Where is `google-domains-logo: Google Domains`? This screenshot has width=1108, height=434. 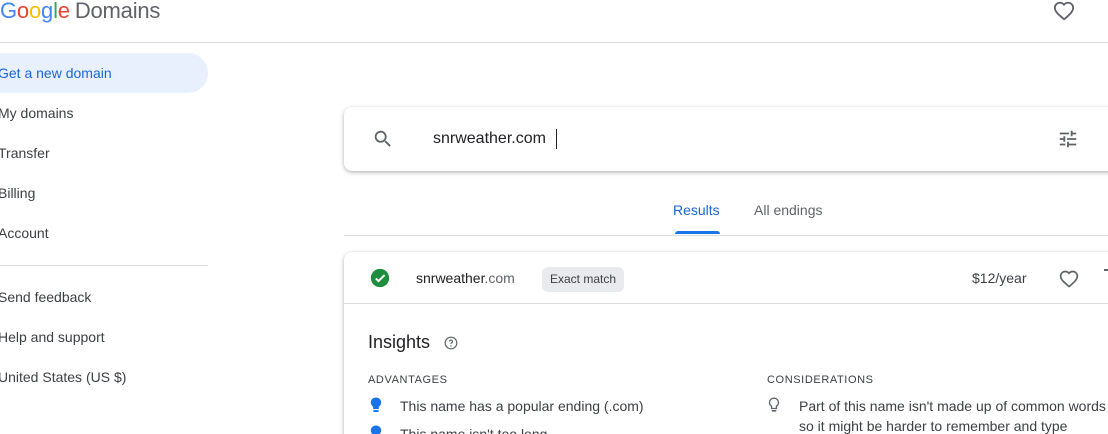 google-domains-logo: Google Domains is located at coordinates (80, 12).